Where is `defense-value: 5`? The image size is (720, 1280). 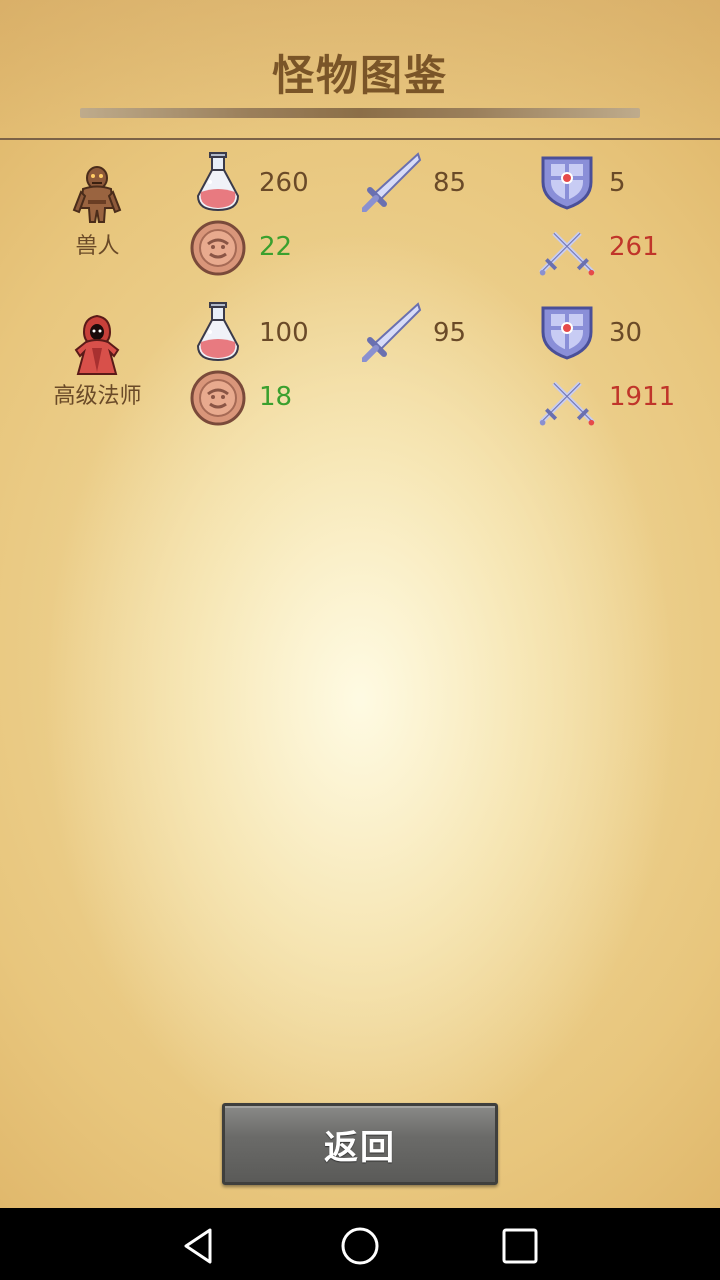
defense-value: 5 is located at coordinates (617, 183).